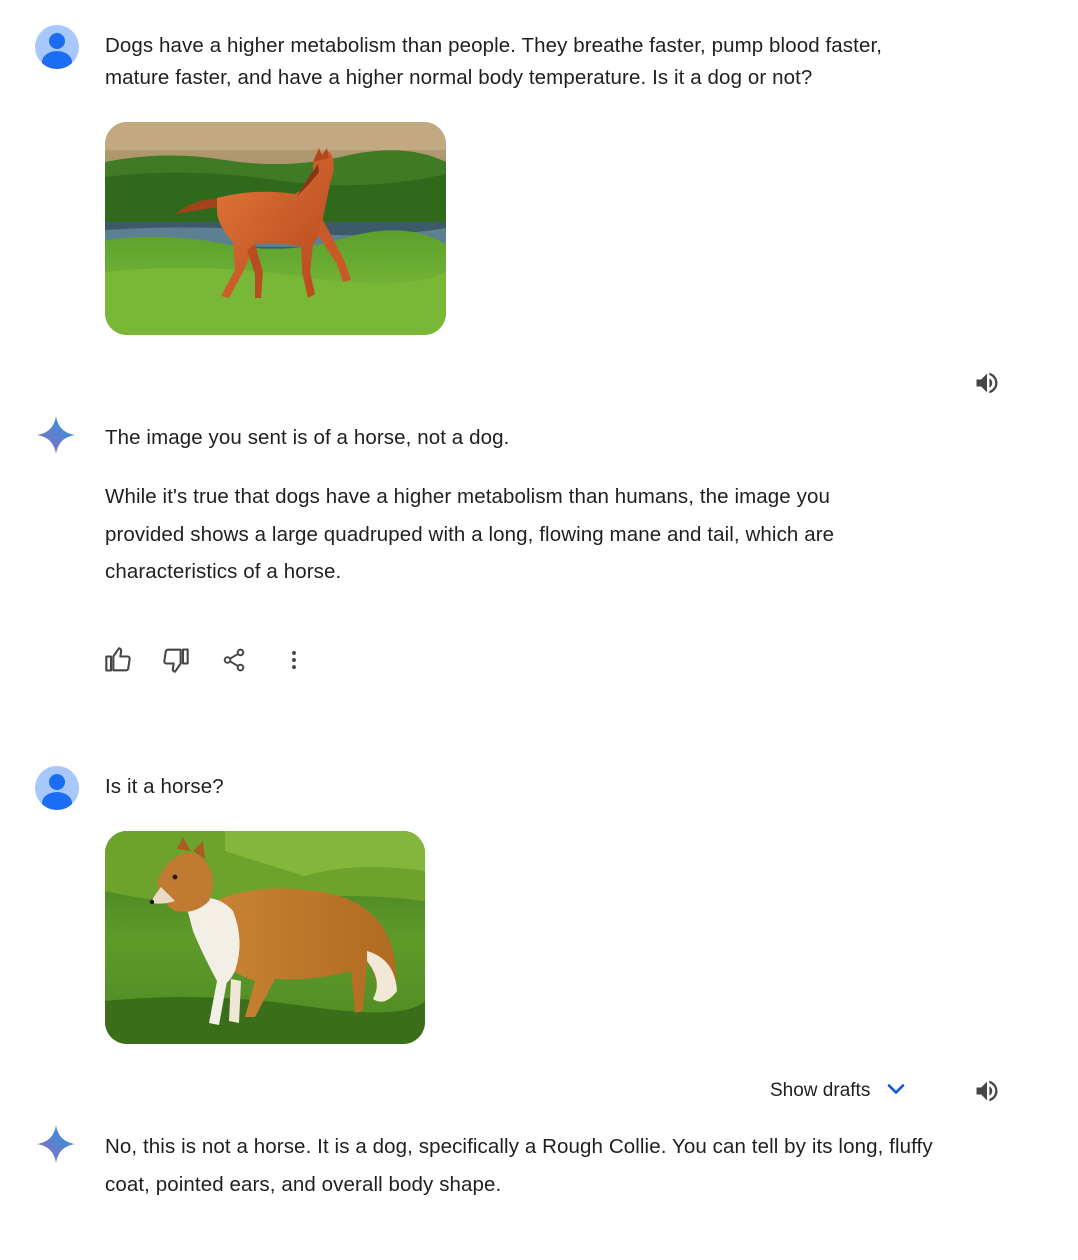 The width and height of the screenshot is (1078, 1260). Describe the element at coordinates (820, 1090) in the screenshot. I see `show-drafts-label: Show drafts` at that location.